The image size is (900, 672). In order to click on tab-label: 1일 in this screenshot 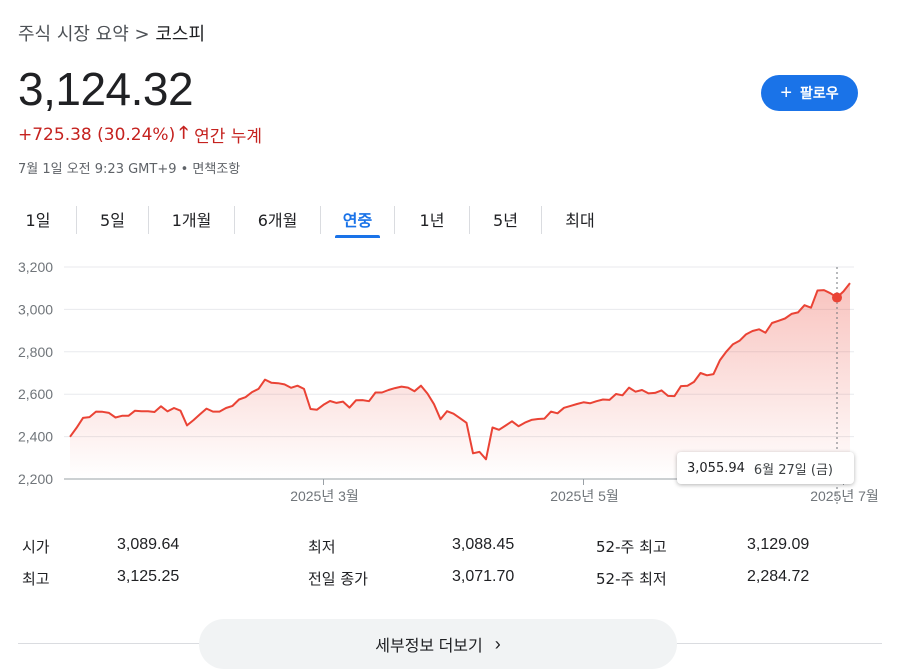, I will do `click(38, 220)`.